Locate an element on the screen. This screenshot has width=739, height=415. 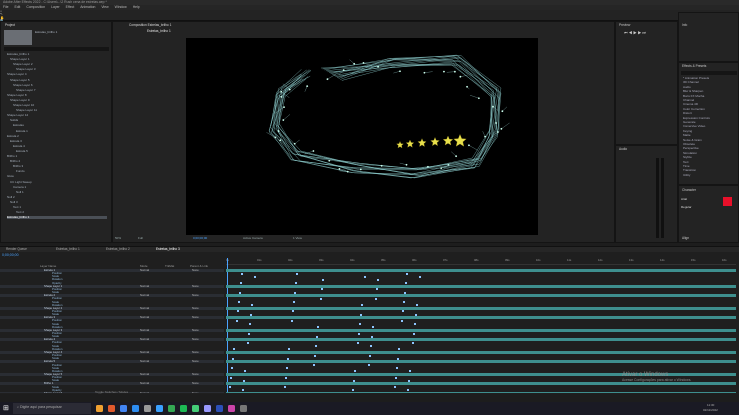
timeline-current-time: 0;00;00;00 is located at coordinates (10, 255).